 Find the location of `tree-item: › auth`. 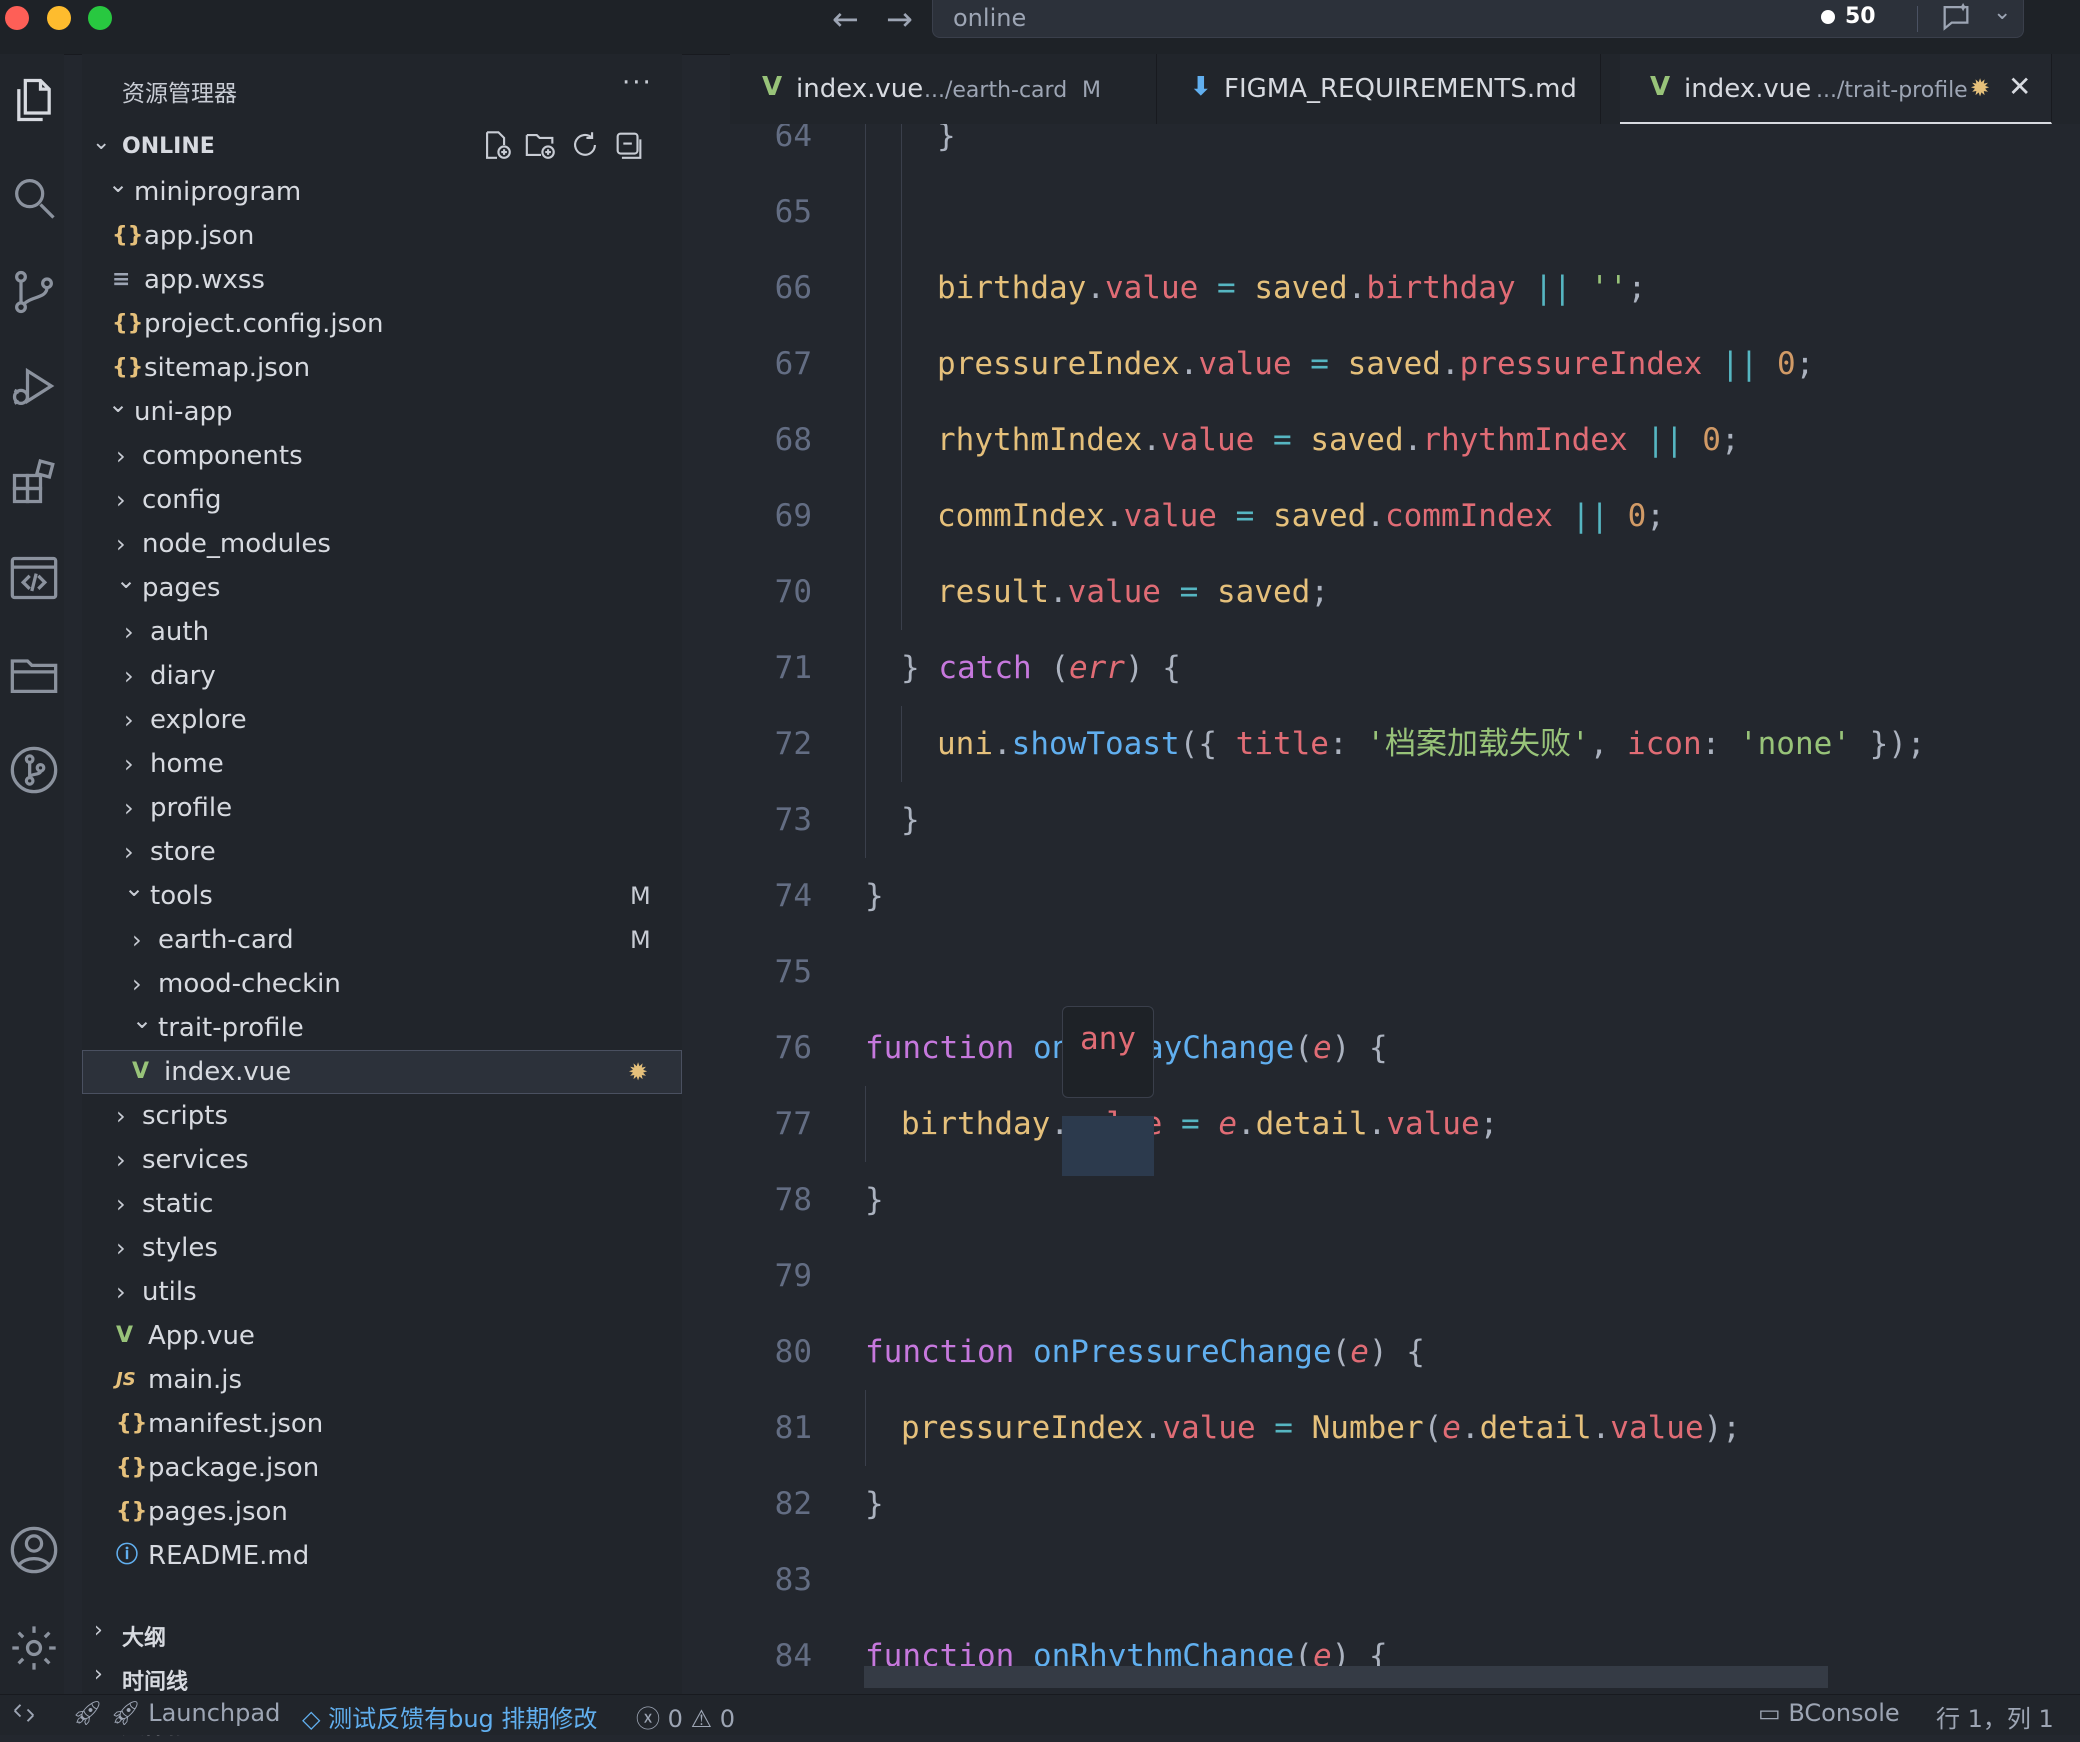

tree-item: › auth is located at coordinates (382, 632).